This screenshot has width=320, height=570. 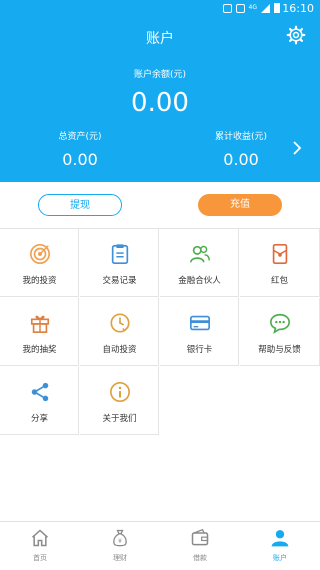 I want to click on person-icon, so click(x=280, y=538).